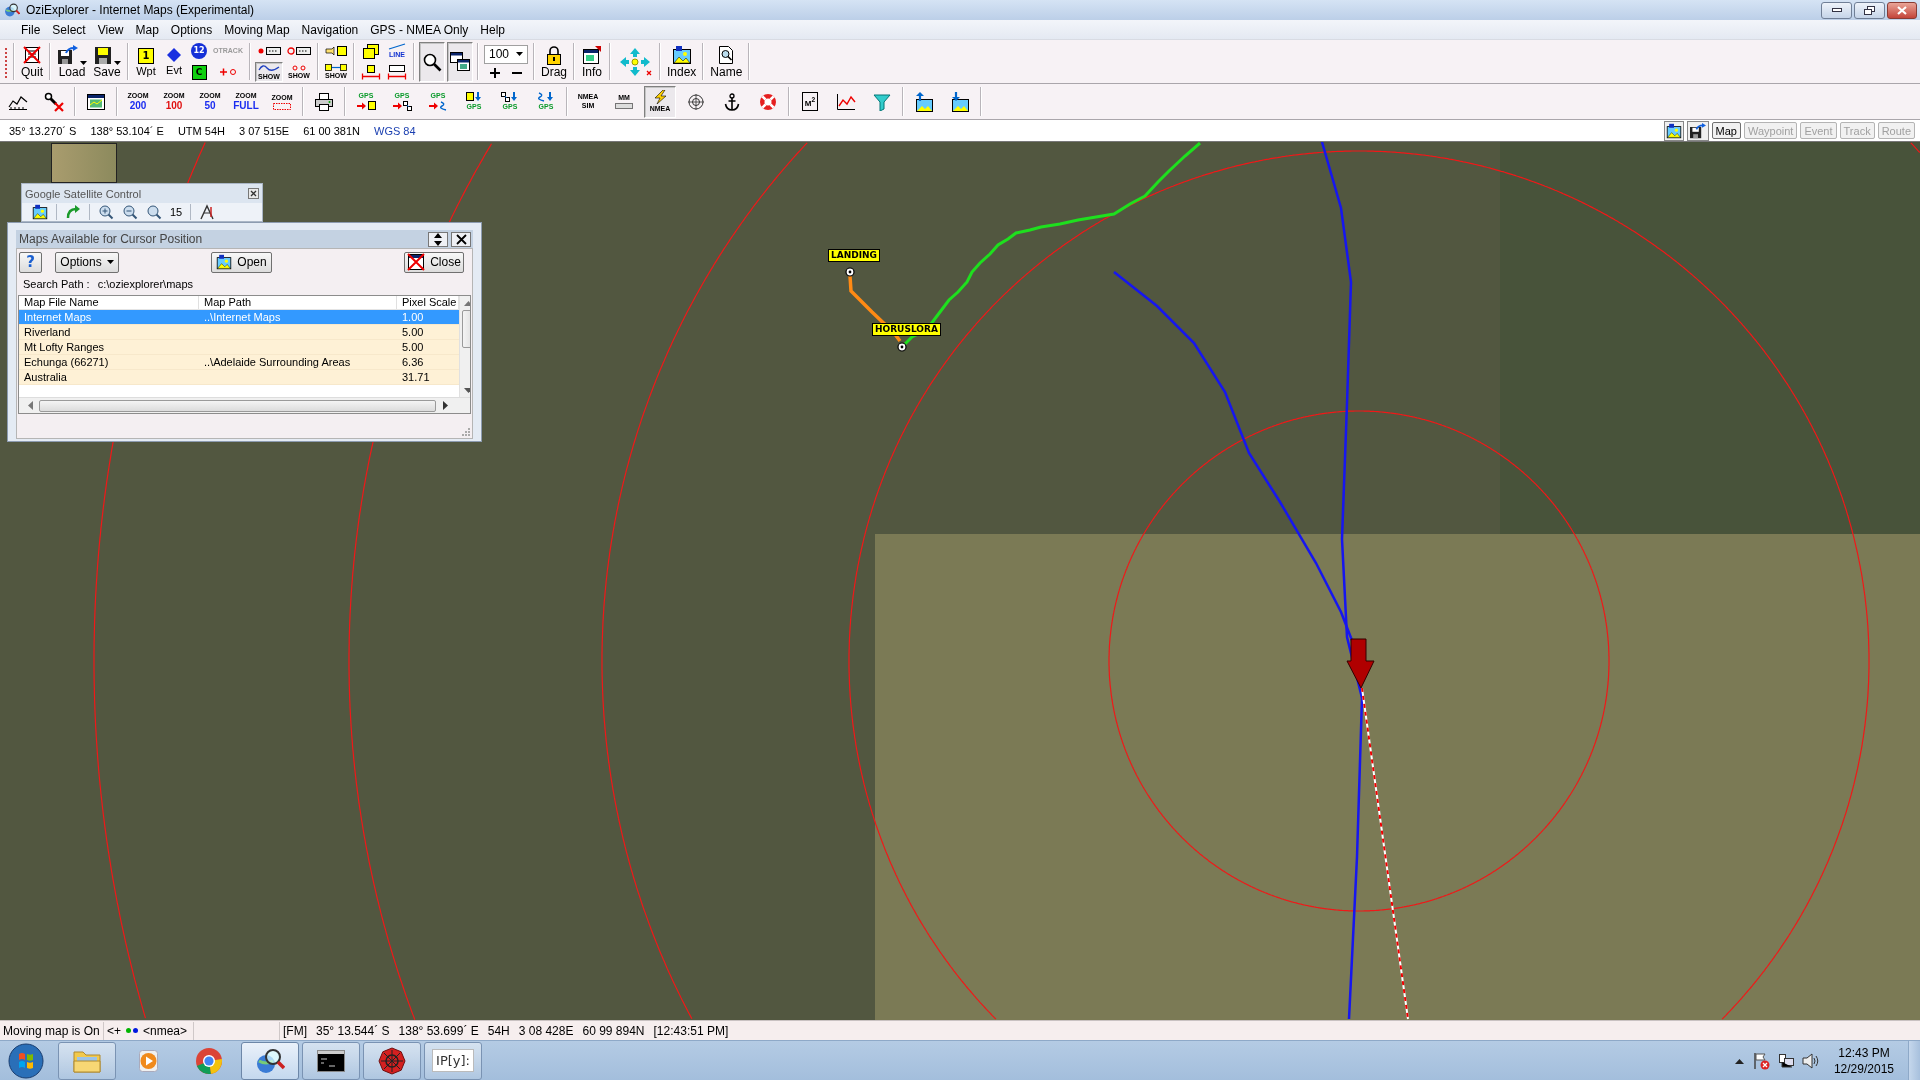  What do you see at coordinates (1760, 1060) in the screenshot?
I see `flag-cross-icon` at bounding box center [1760, 1060].